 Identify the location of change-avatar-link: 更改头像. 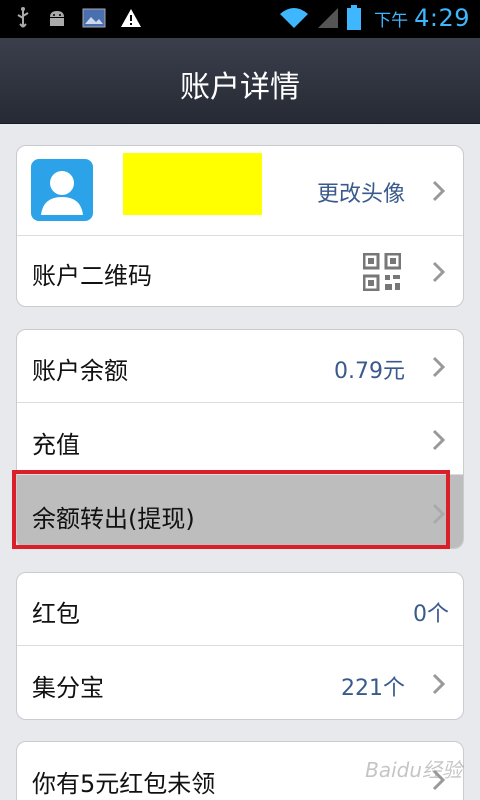
(361, 192).